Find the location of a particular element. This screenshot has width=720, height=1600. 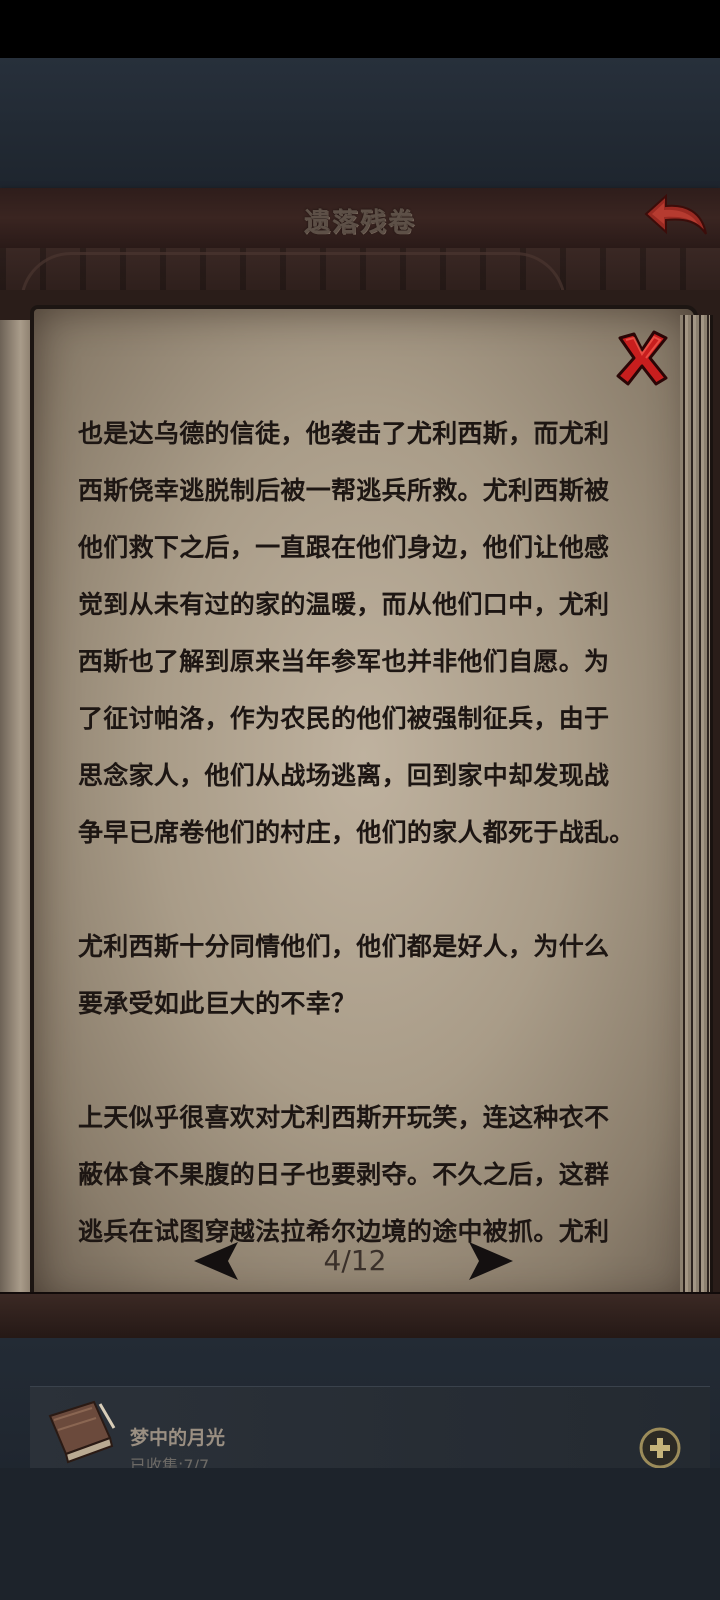

text-line: 尤利西斯十分同情他们，他们都是好人，为什么 is located at coordinates (344, 946).